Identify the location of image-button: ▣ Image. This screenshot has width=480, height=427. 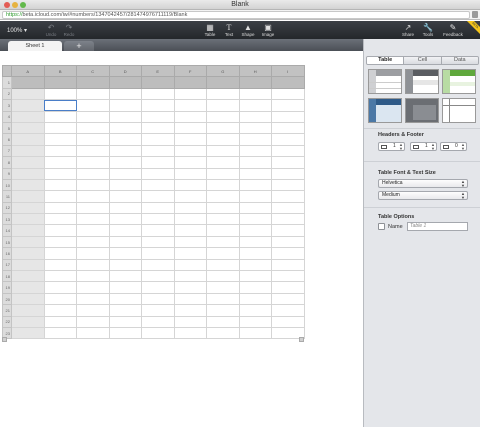
(268, 31).